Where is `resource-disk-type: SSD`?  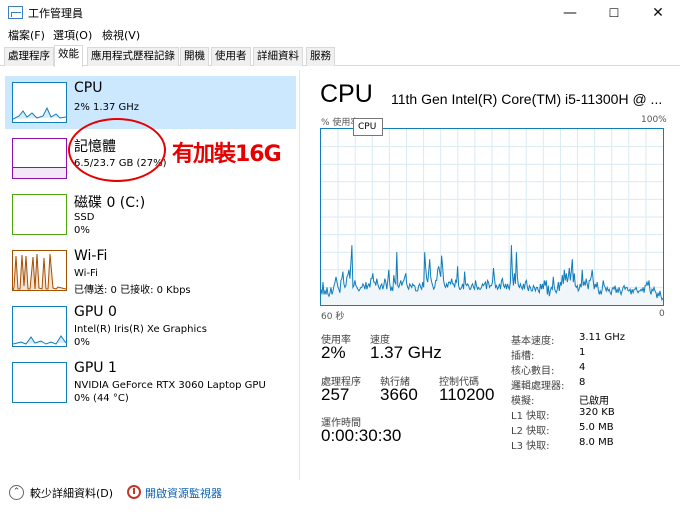 resource-disk-type: SSD is located at coordinates (84, 217).